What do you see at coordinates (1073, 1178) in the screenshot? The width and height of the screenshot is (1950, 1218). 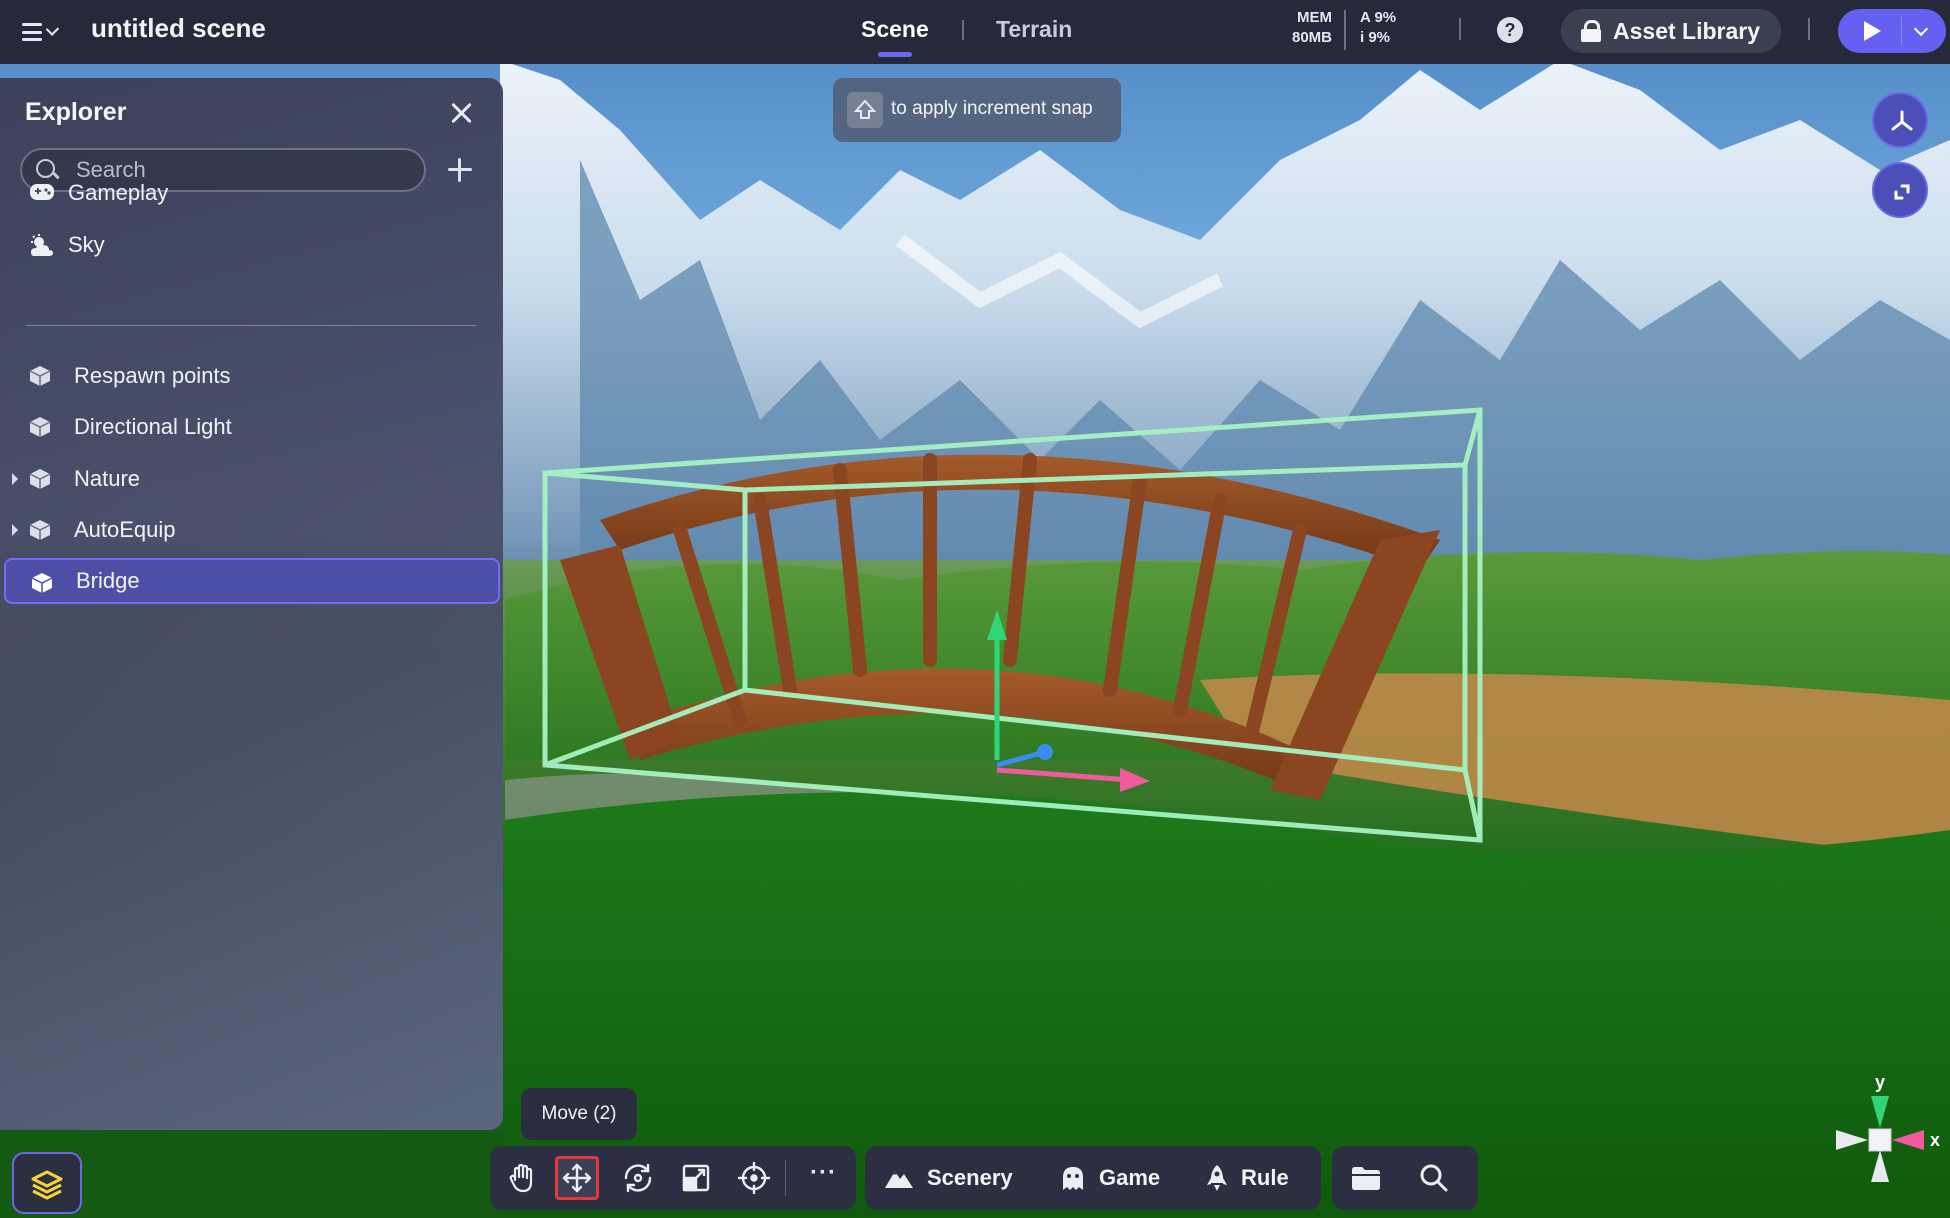 I see `ghost-icon` at bounding box center [1073, 1178].